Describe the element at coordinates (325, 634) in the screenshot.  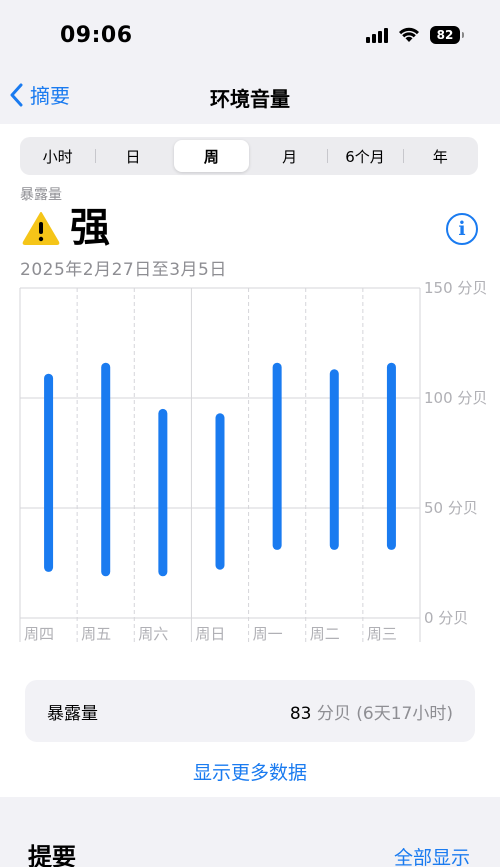
I see `x-tick-label: 周二` at that location.